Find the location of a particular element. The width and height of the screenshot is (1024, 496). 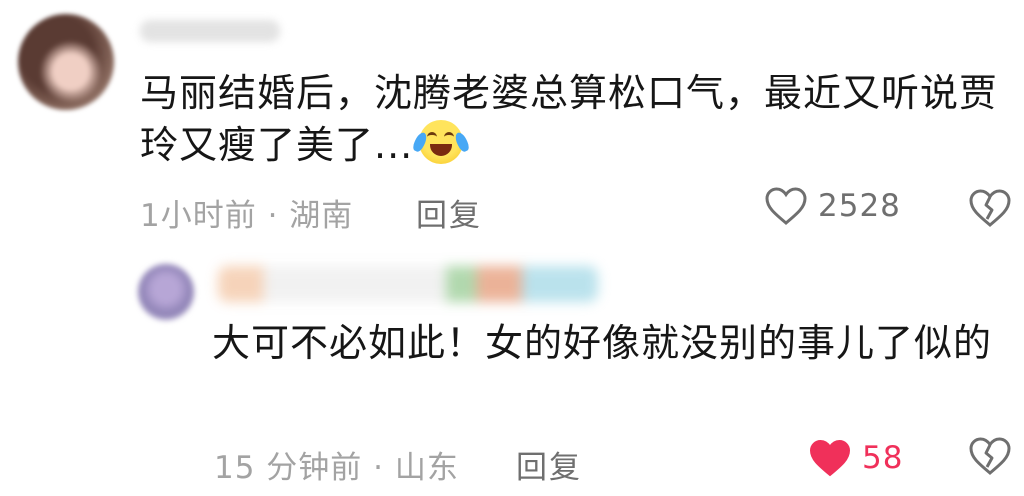

like-count: 2528 is located at coordinates (859, 206).